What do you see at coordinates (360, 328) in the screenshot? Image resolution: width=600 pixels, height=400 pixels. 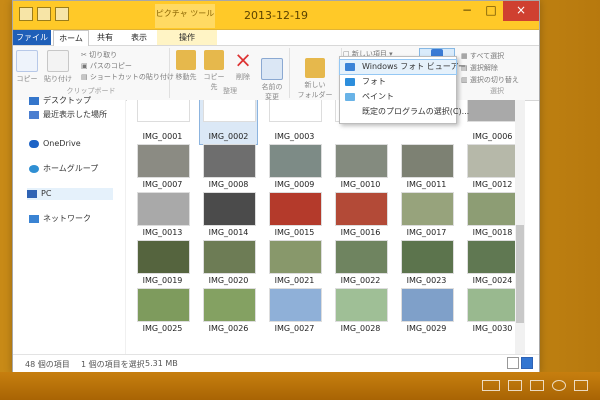 I see `file-name-label: IMG_0028` at bounding box center [360, 328].